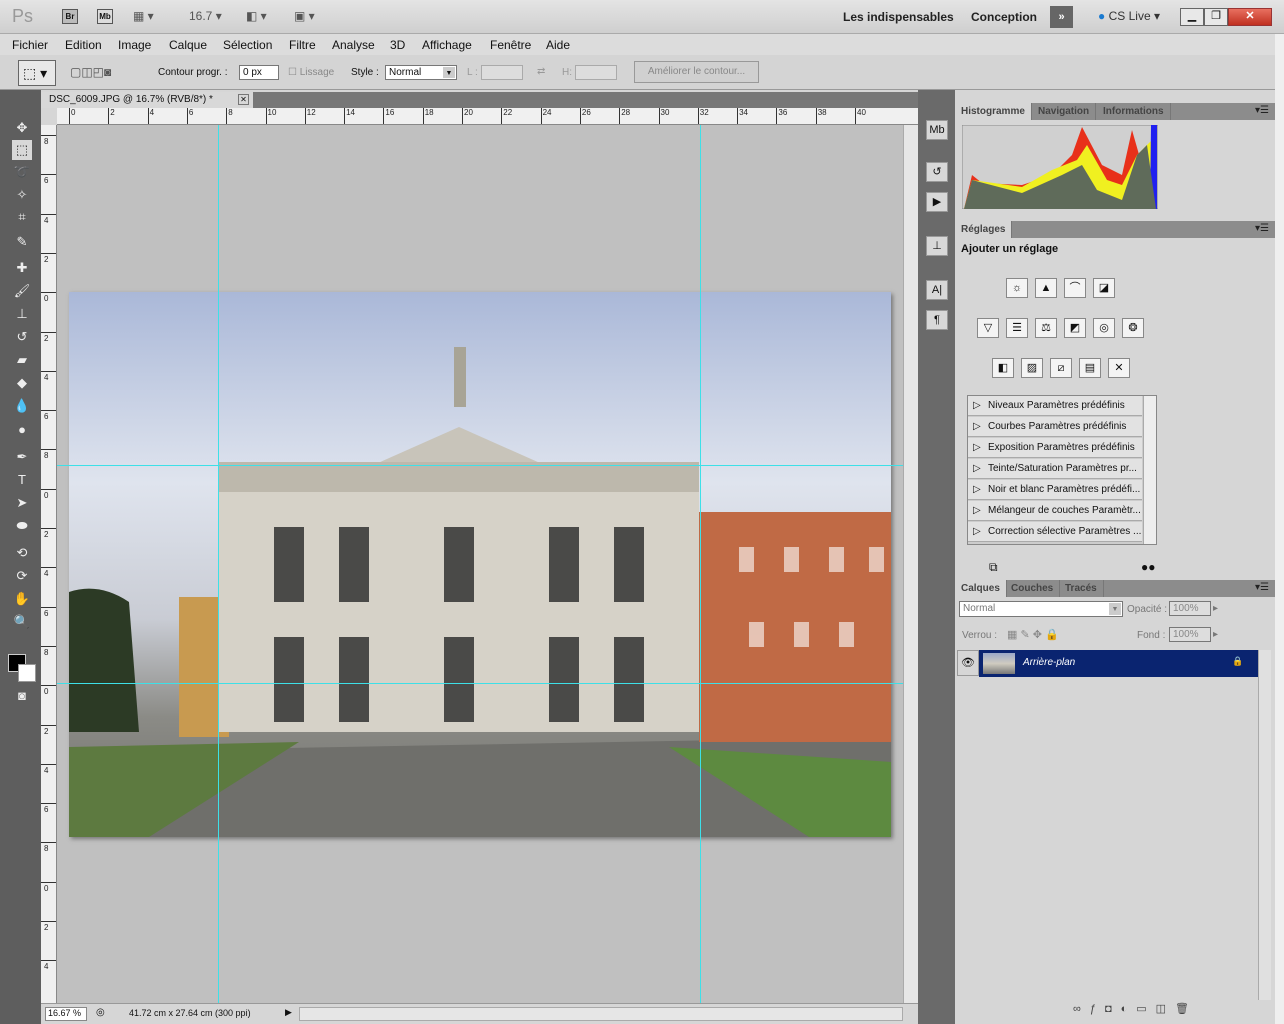  Describe the element at coordinates (100, 1012) in the screenshot. I see `status-icon: ◎` at that location.